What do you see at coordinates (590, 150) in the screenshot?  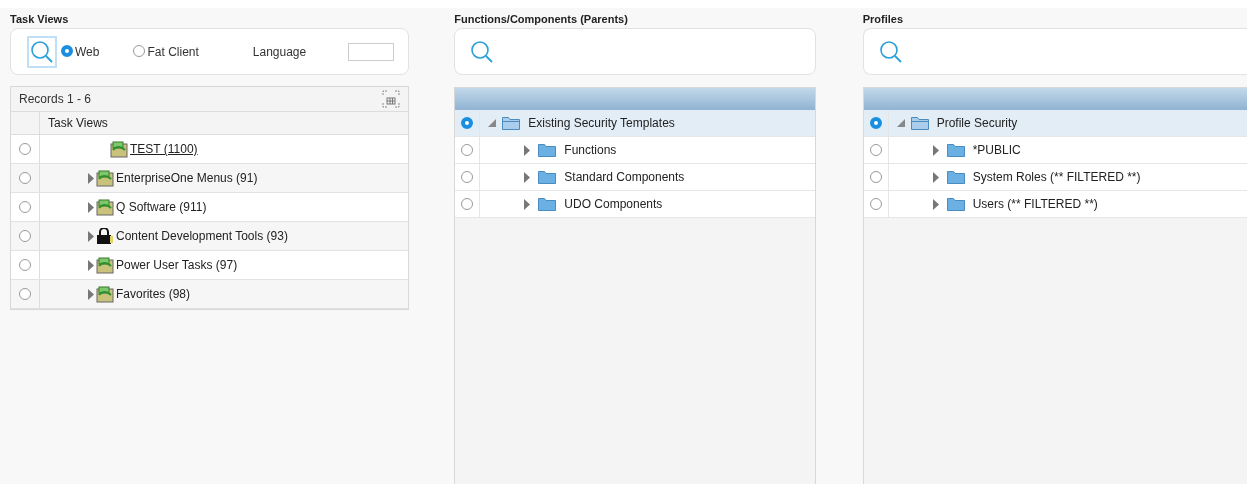 I see `tree-item: Functions` at bounding box center [590, 150].